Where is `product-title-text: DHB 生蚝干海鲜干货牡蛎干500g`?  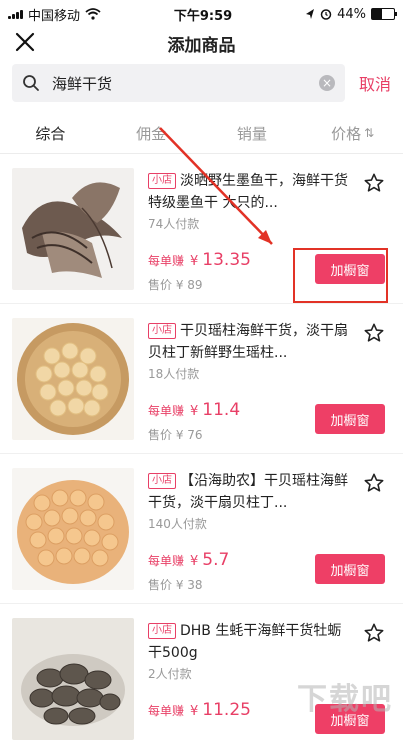 product-title-text: DHB 生蚝干海鲜干货牡蛎干500g is located at coordinates (245, 642).